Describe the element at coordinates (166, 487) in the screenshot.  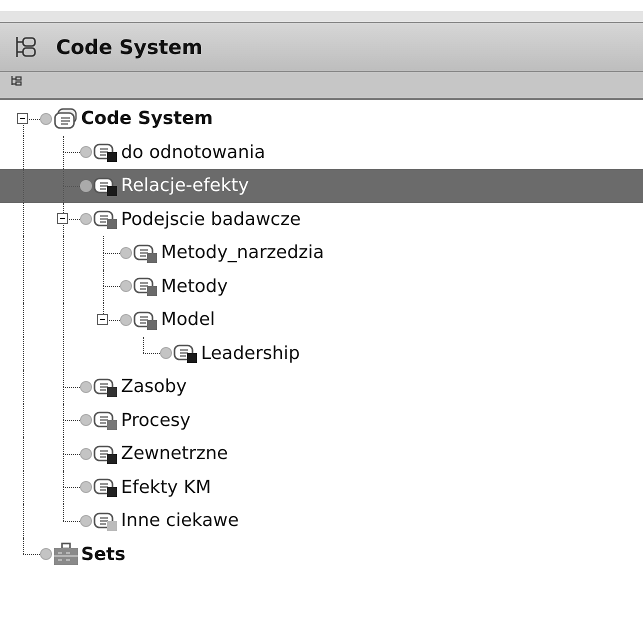
I see `tree-item-label: Efekty KM` at that location.